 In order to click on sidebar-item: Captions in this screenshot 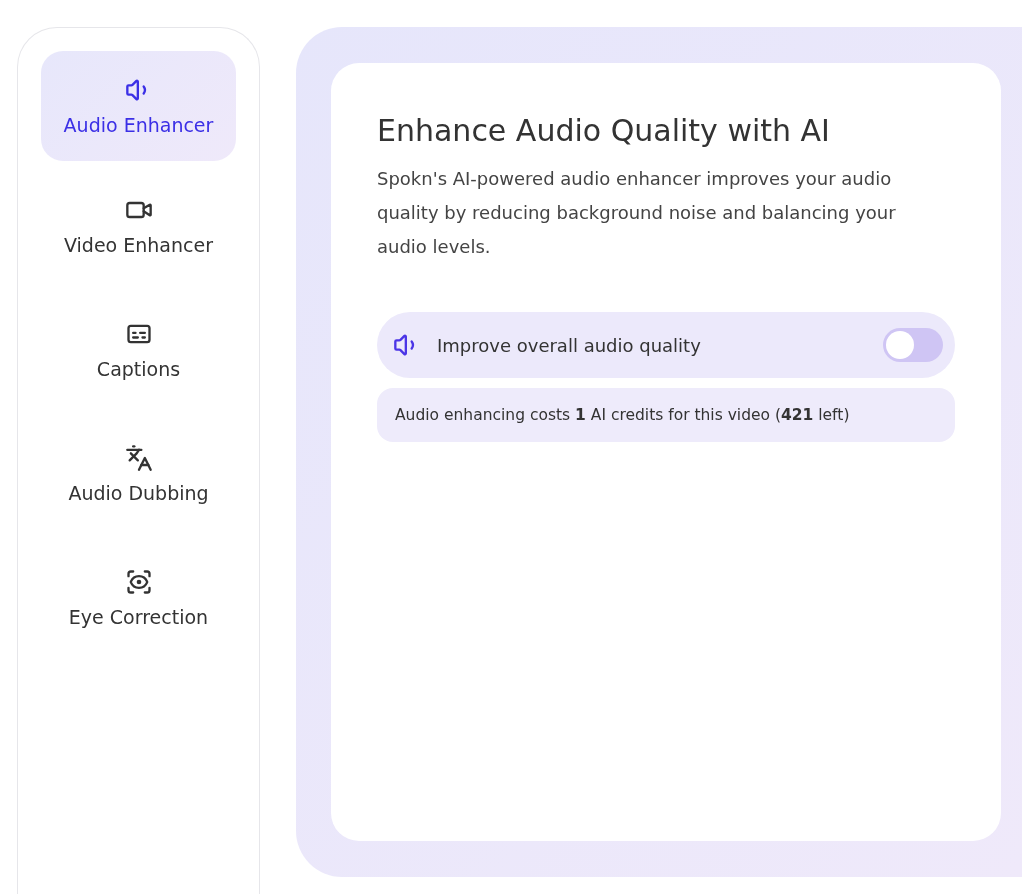, I will do `click(138, 350)`.